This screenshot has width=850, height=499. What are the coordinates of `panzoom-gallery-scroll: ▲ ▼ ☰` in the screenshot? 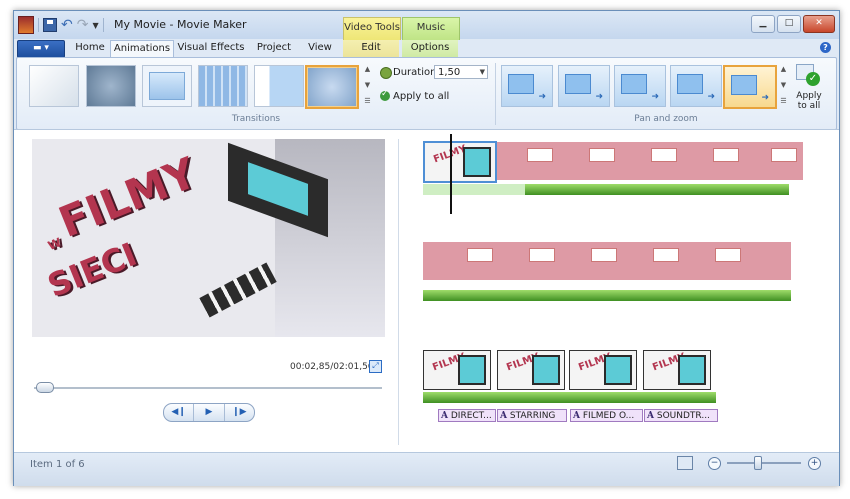 It's located at (783, 85).